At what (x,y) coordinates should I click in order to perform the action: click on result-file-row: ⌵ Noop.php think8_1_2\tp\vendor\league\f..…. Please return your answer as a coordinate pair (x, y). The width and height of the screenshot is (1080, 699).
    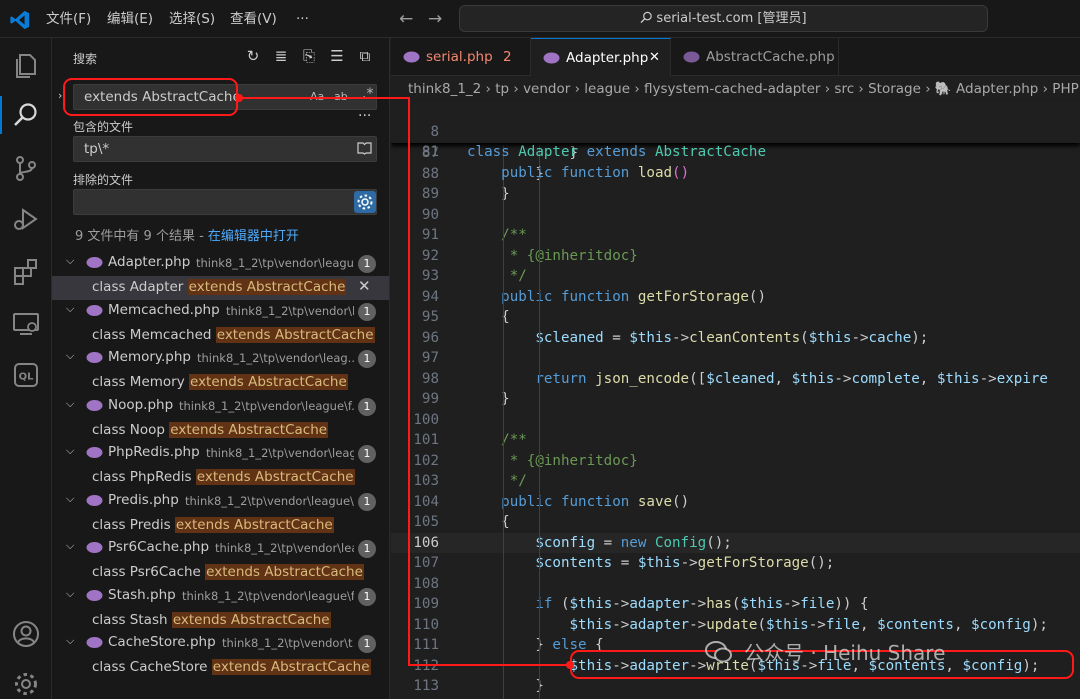
    Looking at the image, I should click on (220, 406).